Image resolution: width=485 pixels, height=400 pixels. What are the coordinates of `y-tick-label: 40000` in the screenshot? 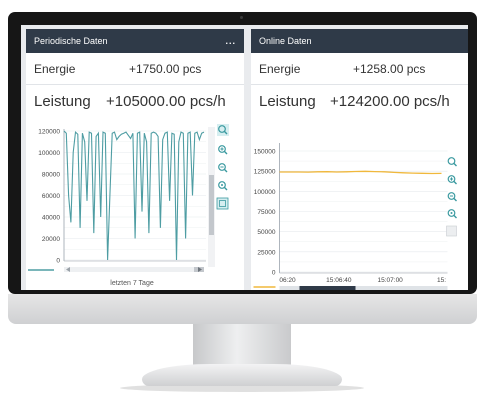 It's located at (51, 218).